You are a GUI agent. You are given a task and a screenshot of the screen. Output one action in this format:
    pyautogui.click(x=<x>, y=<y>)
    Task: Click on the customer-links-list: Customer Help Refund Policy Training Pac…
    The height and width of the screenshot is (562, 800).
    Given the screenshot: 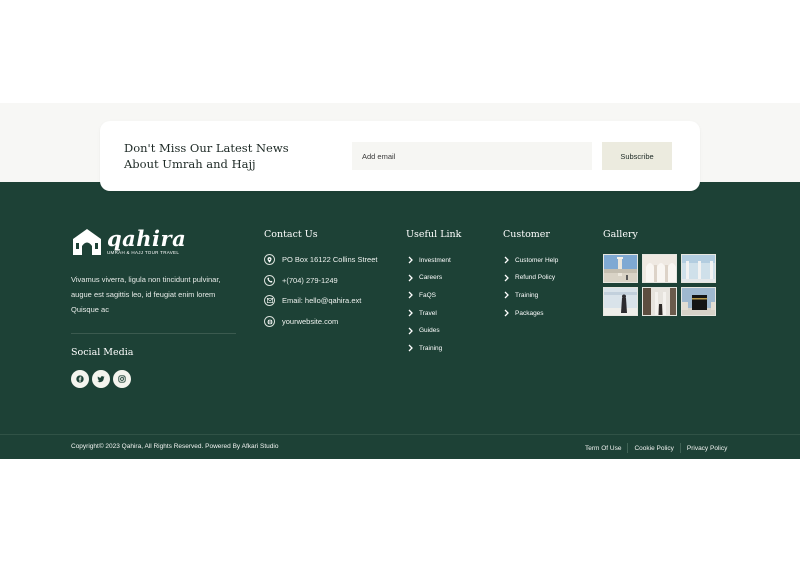 What is the action you would take?
    pyautogui.click(x=530, y=290)
    